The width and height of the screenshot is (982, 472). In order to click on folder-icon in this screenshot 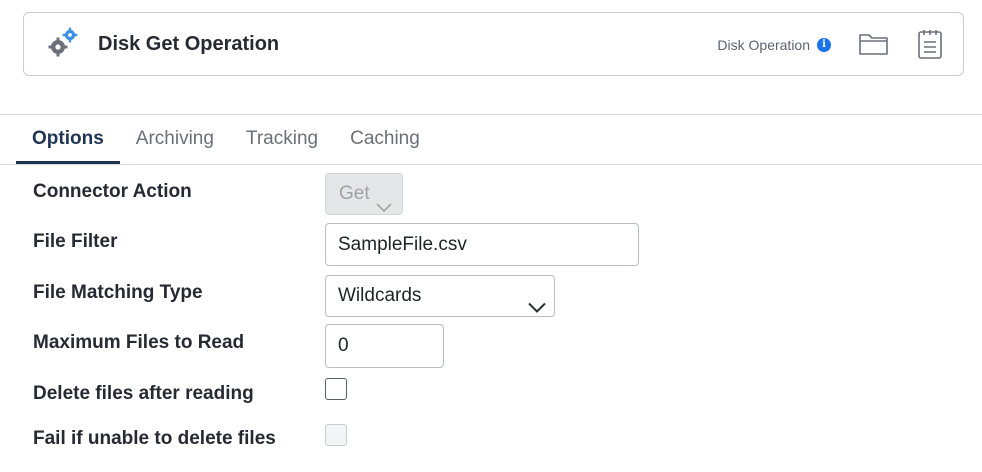, I will do `click(874, 46)`.